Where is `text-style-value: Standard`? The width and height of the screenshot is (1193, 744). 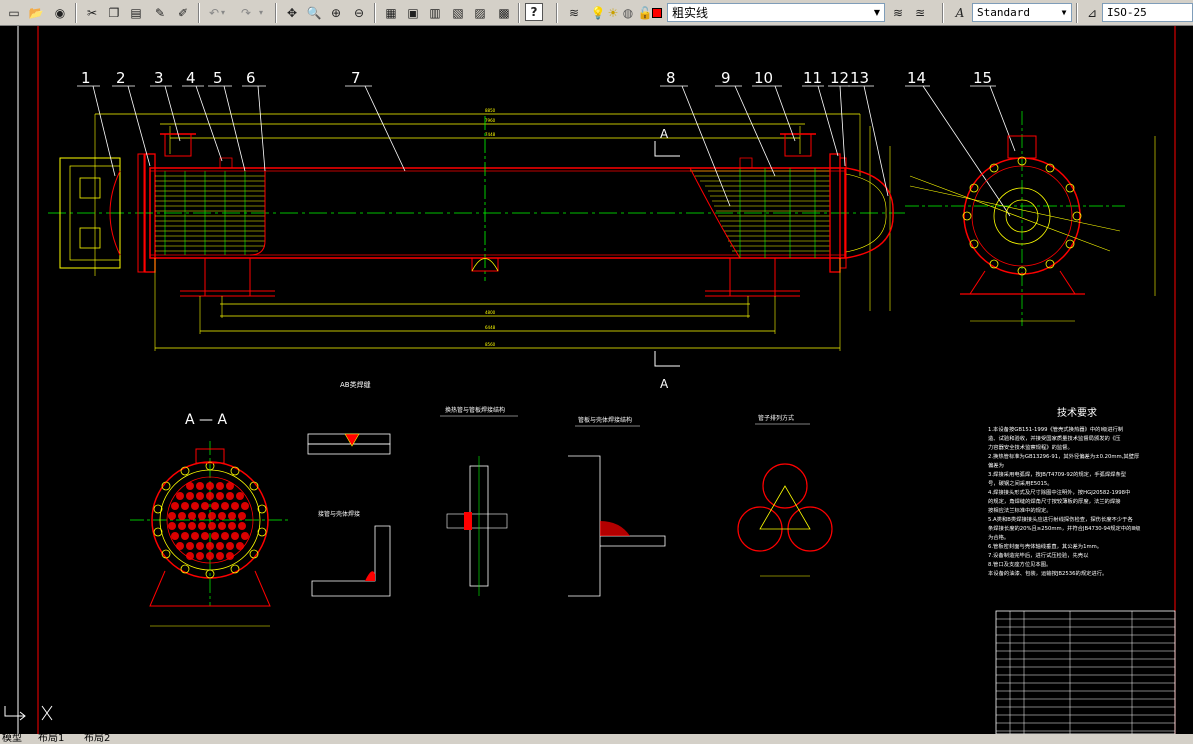 text-style-value: Standard is located at coordinates (1003, 12).